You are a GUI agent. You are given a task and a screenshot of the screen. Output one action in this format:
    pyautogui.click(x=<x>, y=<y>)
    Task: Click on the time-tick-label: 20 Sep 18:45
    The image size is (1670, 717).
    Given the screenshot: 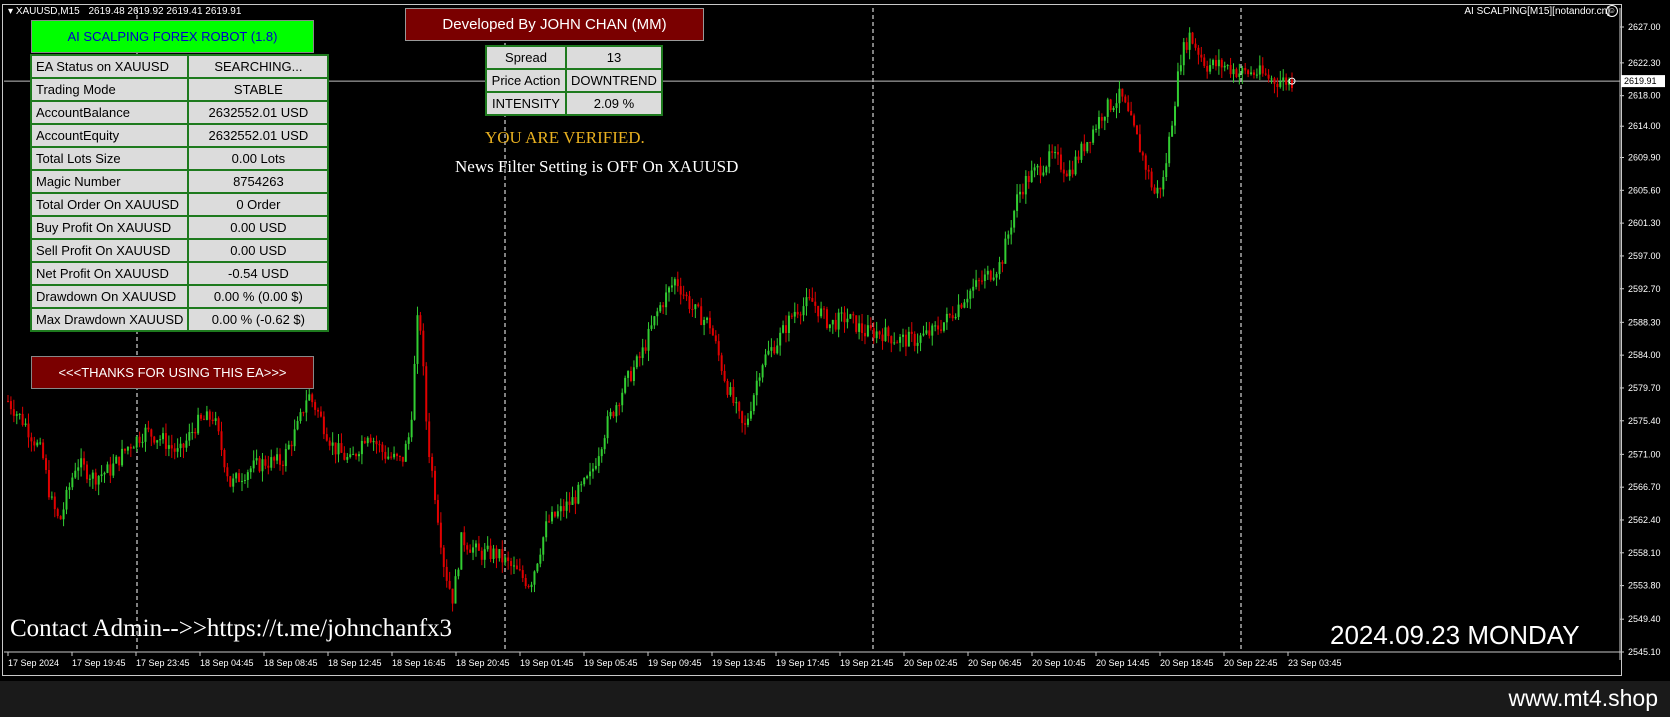 What is the action you would take?
    pyautogui.click(x=1187, y=663)
    